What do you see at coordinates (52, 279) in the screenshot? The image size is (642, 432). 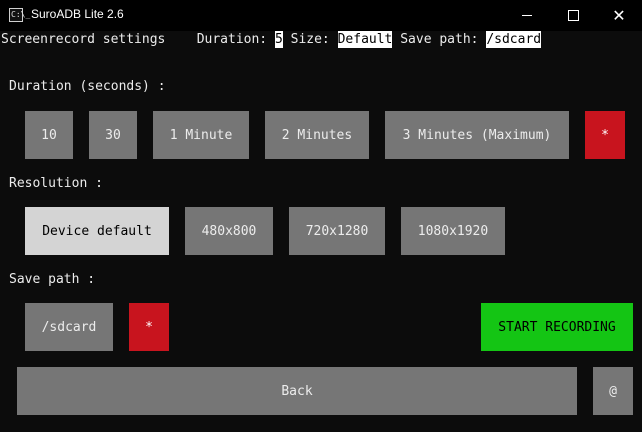 I see `save-path-section-label: Save path :` at bounding box center [52, 279].